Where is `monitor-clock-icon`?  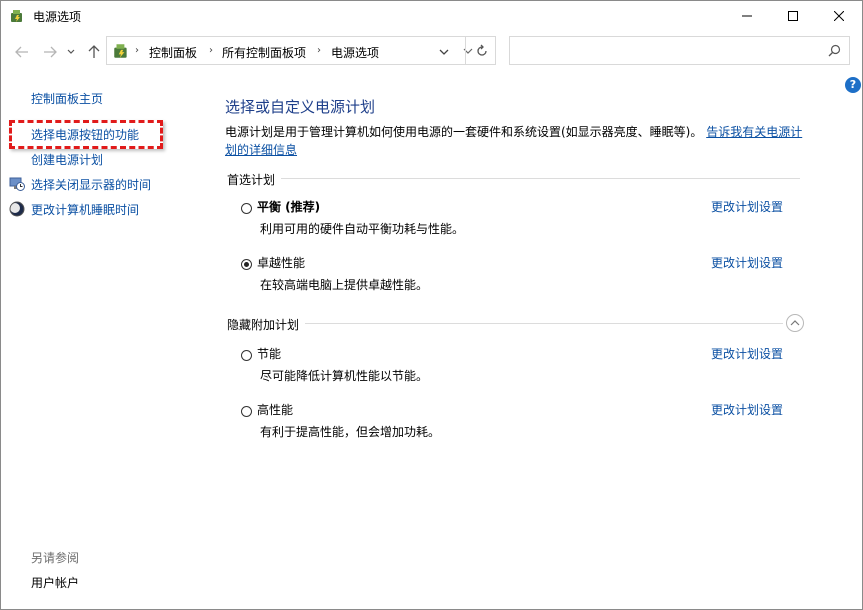 monitor-clock-icon is located at coordinates (17, 184).